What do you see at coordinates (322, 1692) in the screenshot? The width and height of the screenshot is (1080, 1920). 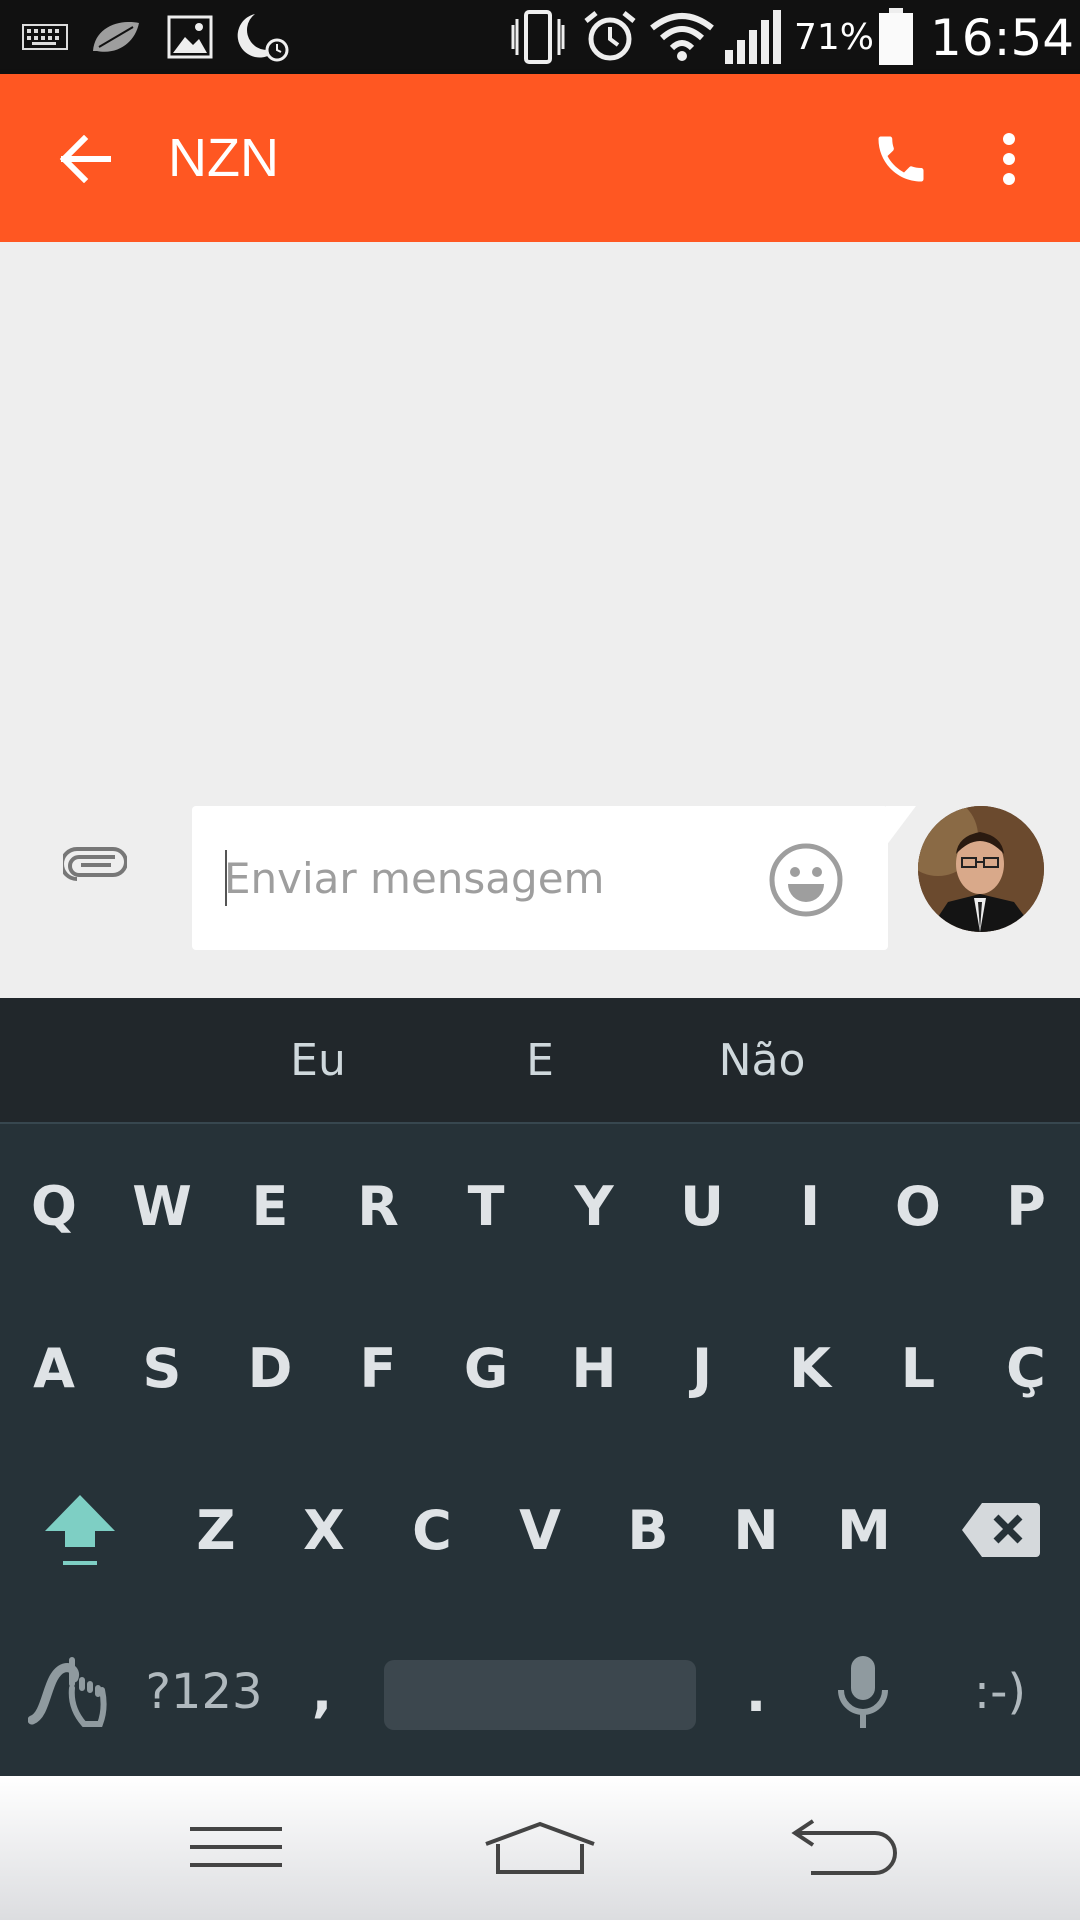 I see `comma-key: ,` at bounding box center [322, 1692].